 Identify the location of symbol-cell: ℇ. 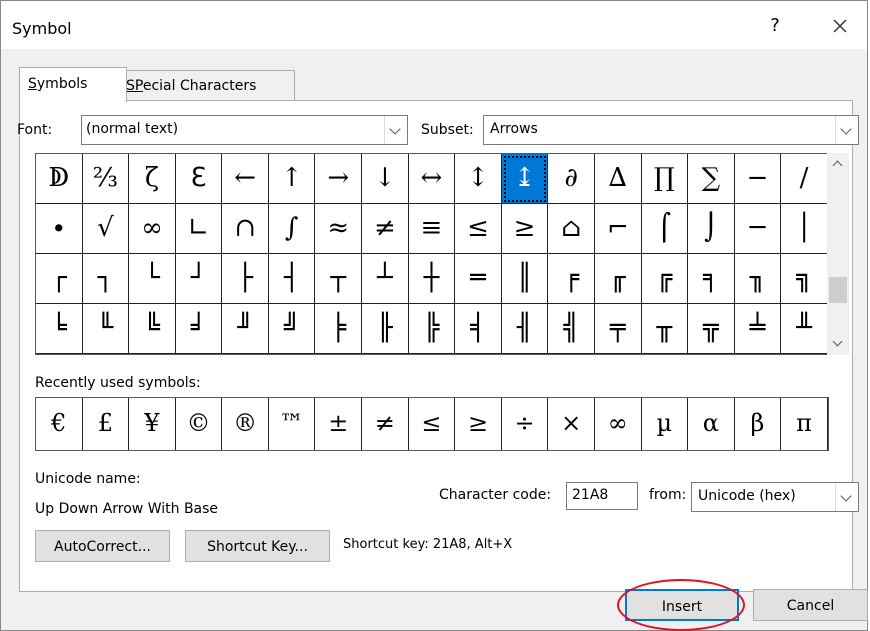
(199, 179).